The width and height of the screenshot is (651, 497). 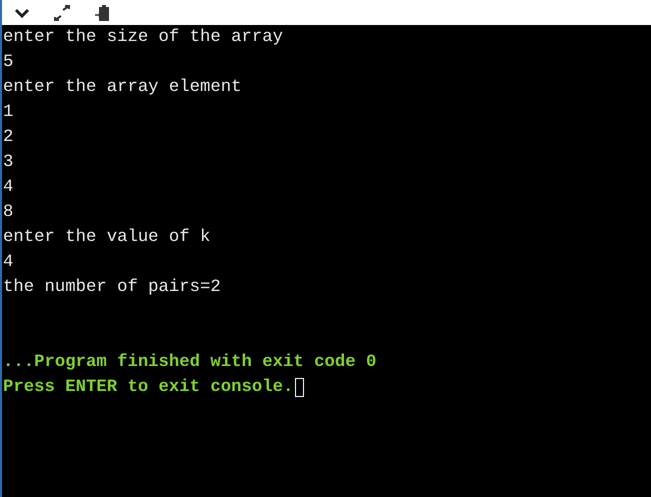 I want to click on clipboard-icon, so click(x=102, y=13).